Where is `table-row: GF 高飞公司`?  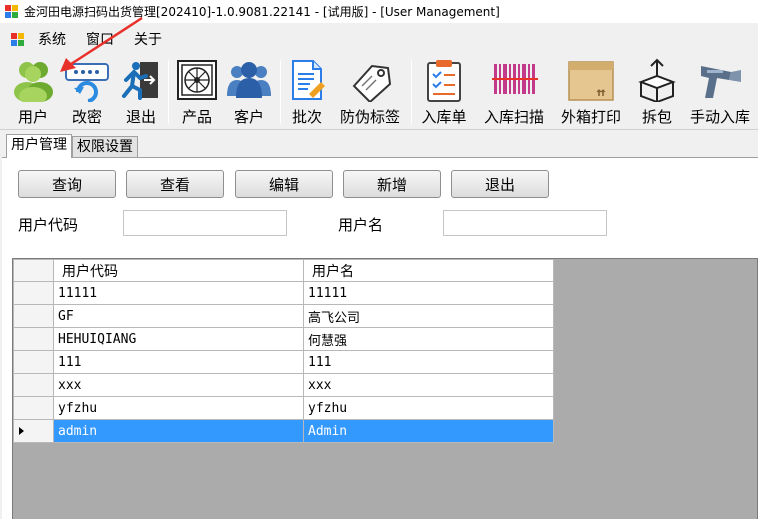
table-row: GF 高飞公司 is located at coordinates (283, 316).